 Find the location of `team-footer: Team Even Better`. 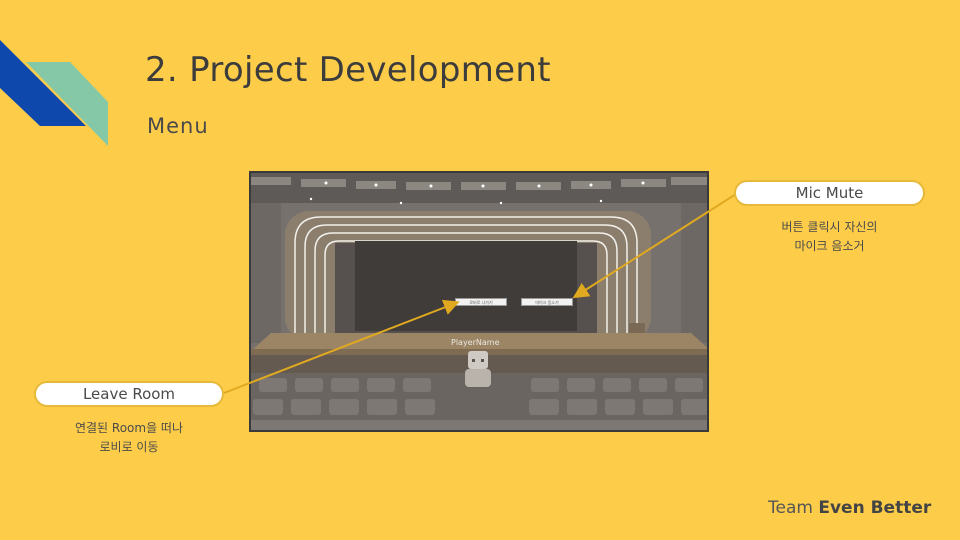

team-footer: Team Even Better is located at coordinates (849, 508).